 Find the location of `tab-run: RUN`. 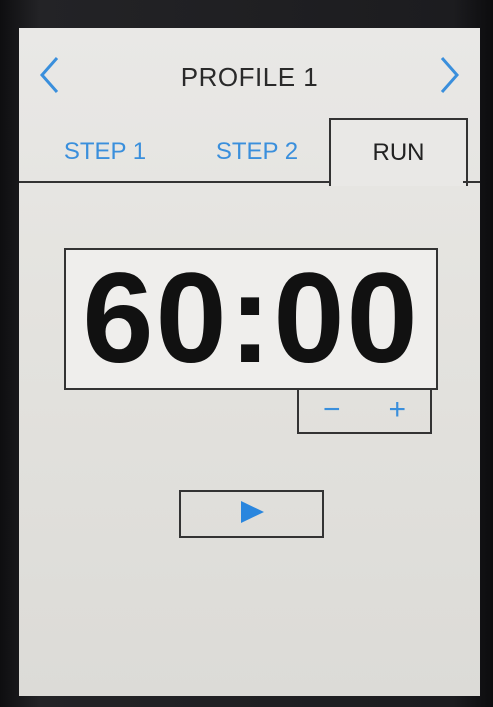

tab-run: RUN is located at coordinates (398, 152).